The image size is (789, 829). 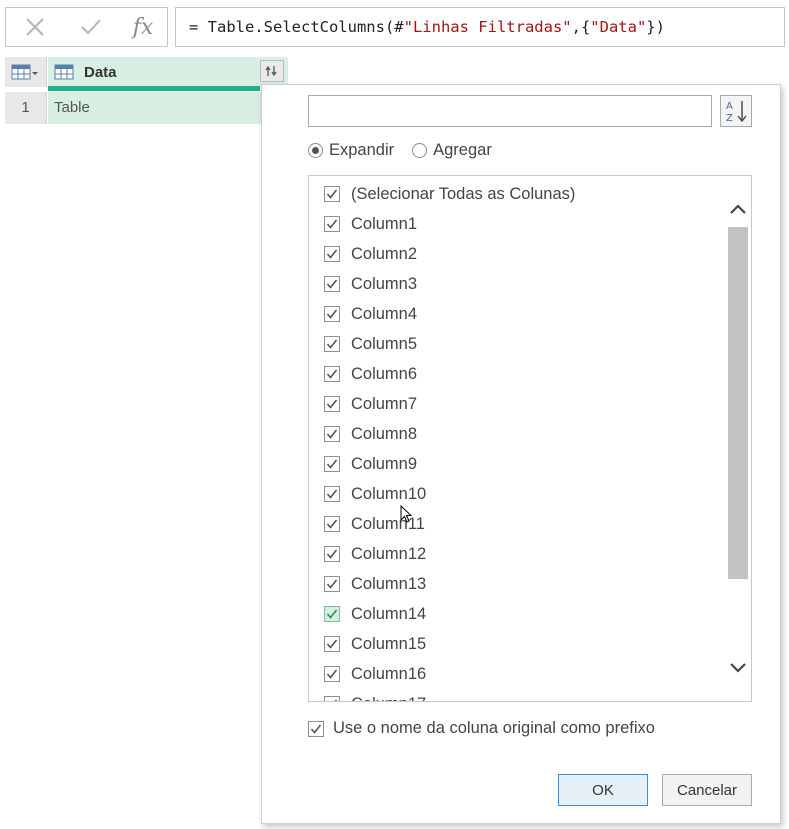 I want to click on list-item: Column8, so click(x=517, y=434).